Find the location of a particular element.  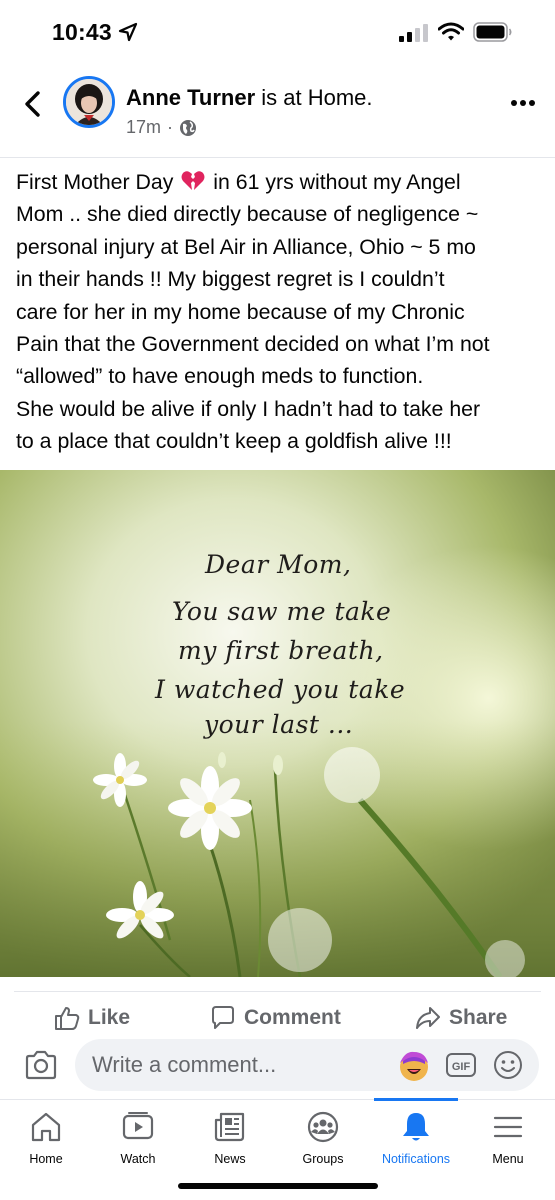

nav-item-watch: Watch is located at coordinates (138, 1138).